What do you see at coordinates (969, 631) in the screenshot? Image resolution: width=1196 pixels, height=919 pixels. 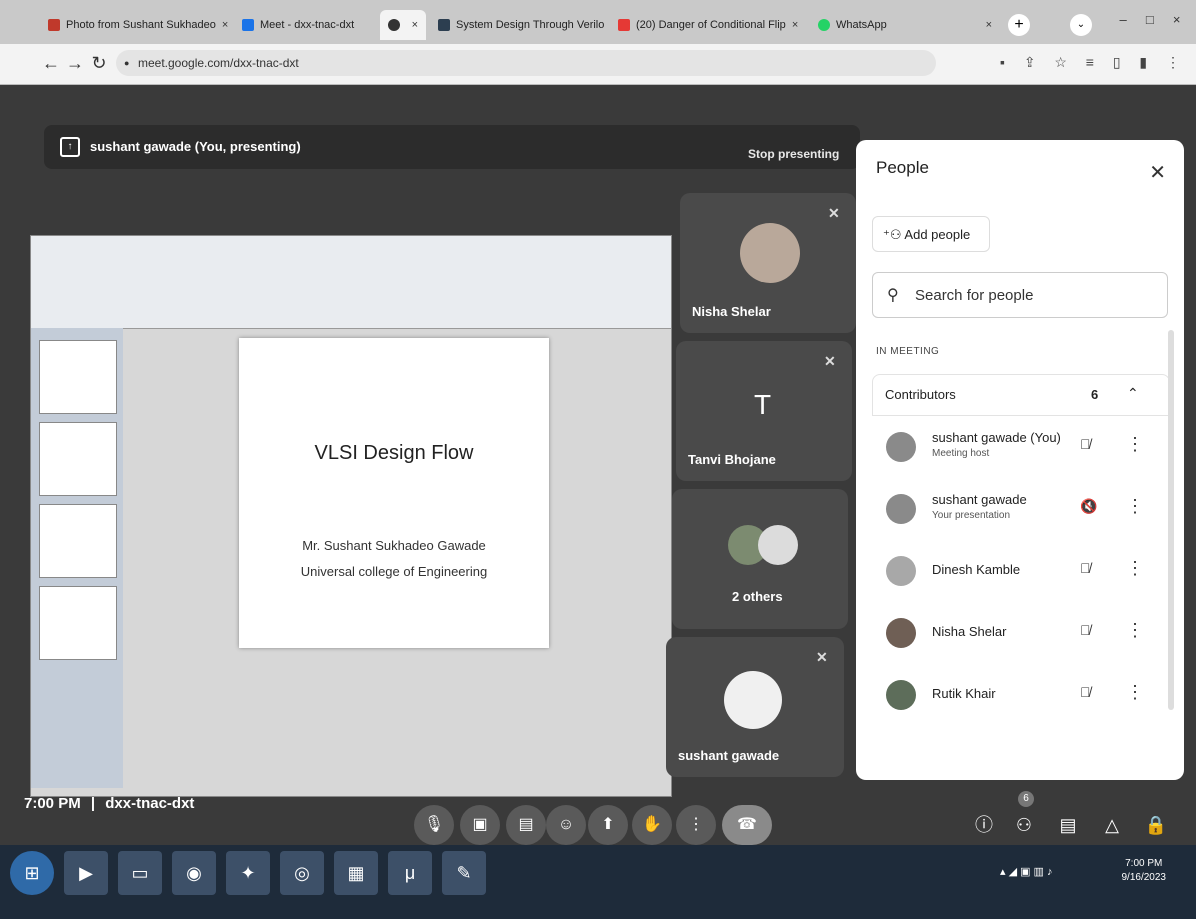 I see `participant-name: Nisha Shelar` at bounding box center [969, 631].